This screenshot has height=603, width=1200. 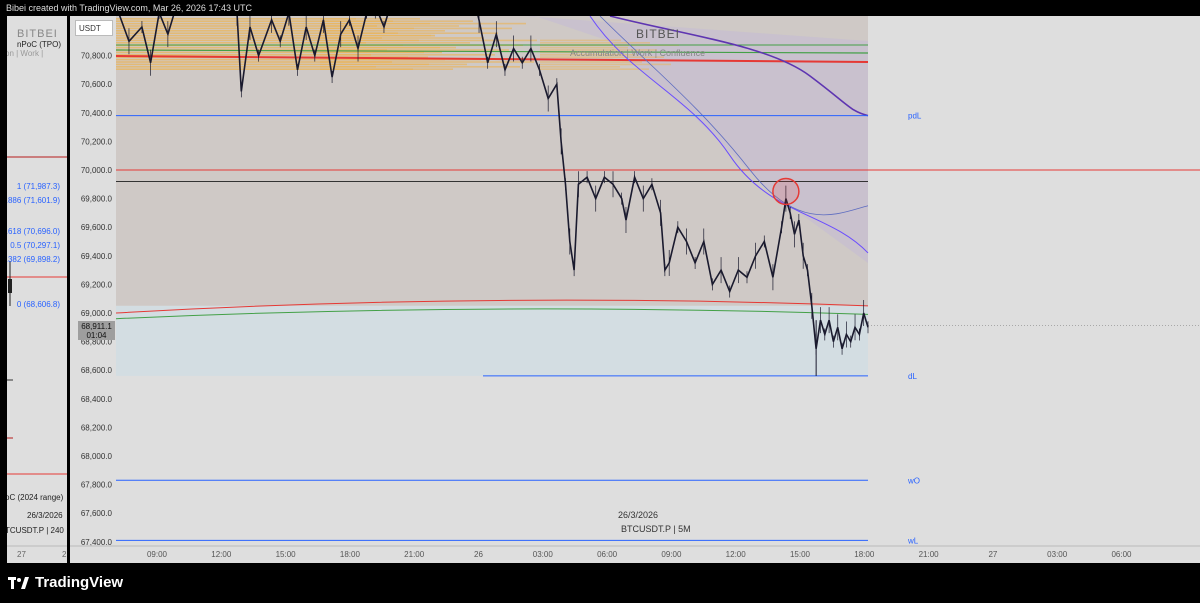 I want to click on y-tick-label: 69,400.0, so click(x=97, y=256).